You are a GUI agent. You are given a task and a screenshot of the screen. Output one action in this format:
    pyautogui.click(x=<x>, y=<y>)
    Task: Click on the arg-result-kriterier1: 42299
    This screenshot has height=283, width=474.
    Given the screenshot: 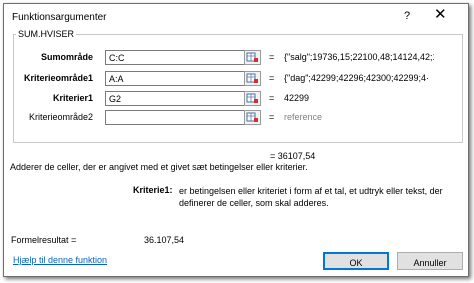 What is the action you would take?
    pyautogui.click(x=297, y=98)
    